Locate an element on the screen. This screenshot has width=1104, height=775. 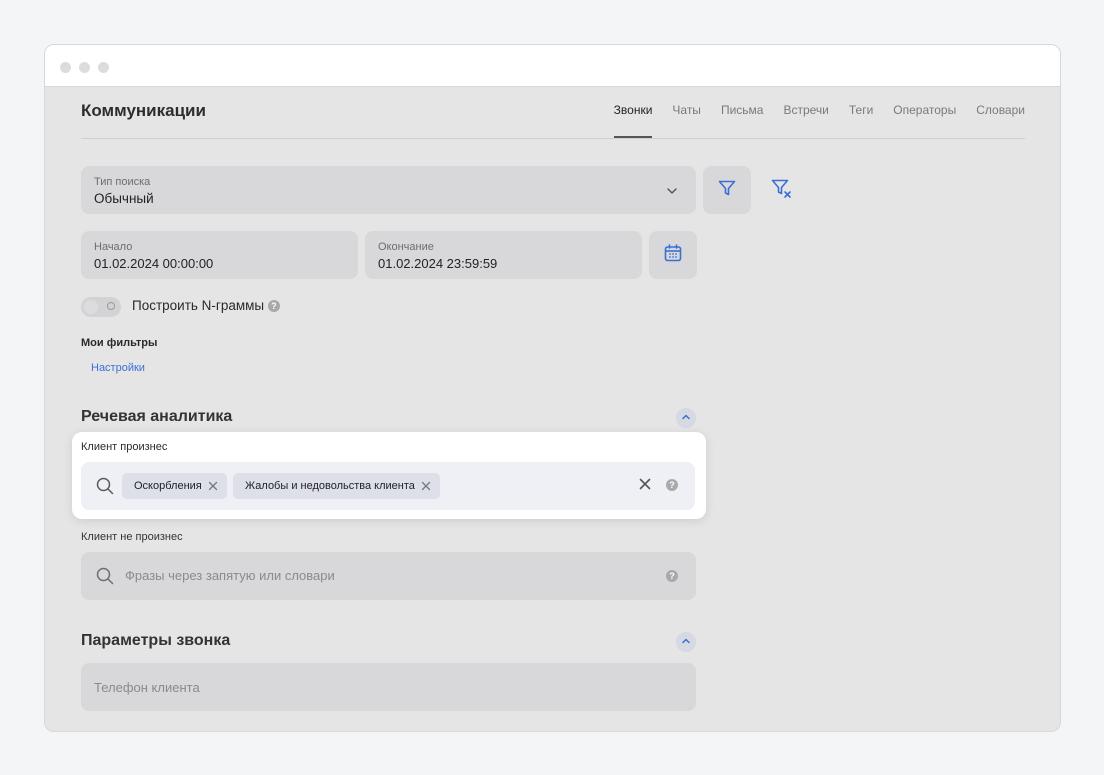
ngram-toggle is located at coordinates (101, 307).